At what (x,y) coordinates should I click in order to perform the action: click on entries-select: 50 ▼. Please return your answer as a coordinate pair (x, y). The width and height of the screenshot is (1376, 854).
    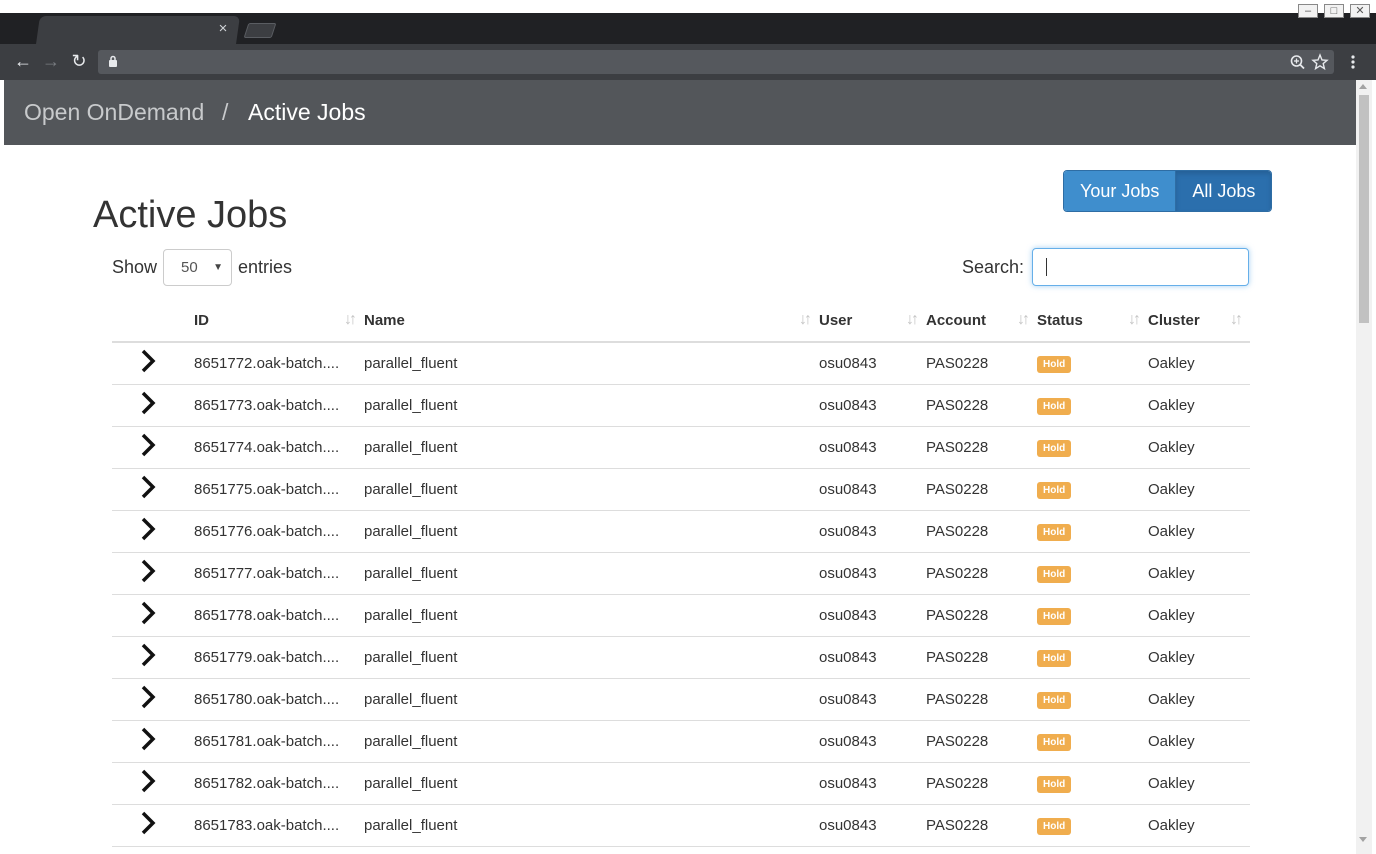
    Looking at the image, I should click on (198, 267).